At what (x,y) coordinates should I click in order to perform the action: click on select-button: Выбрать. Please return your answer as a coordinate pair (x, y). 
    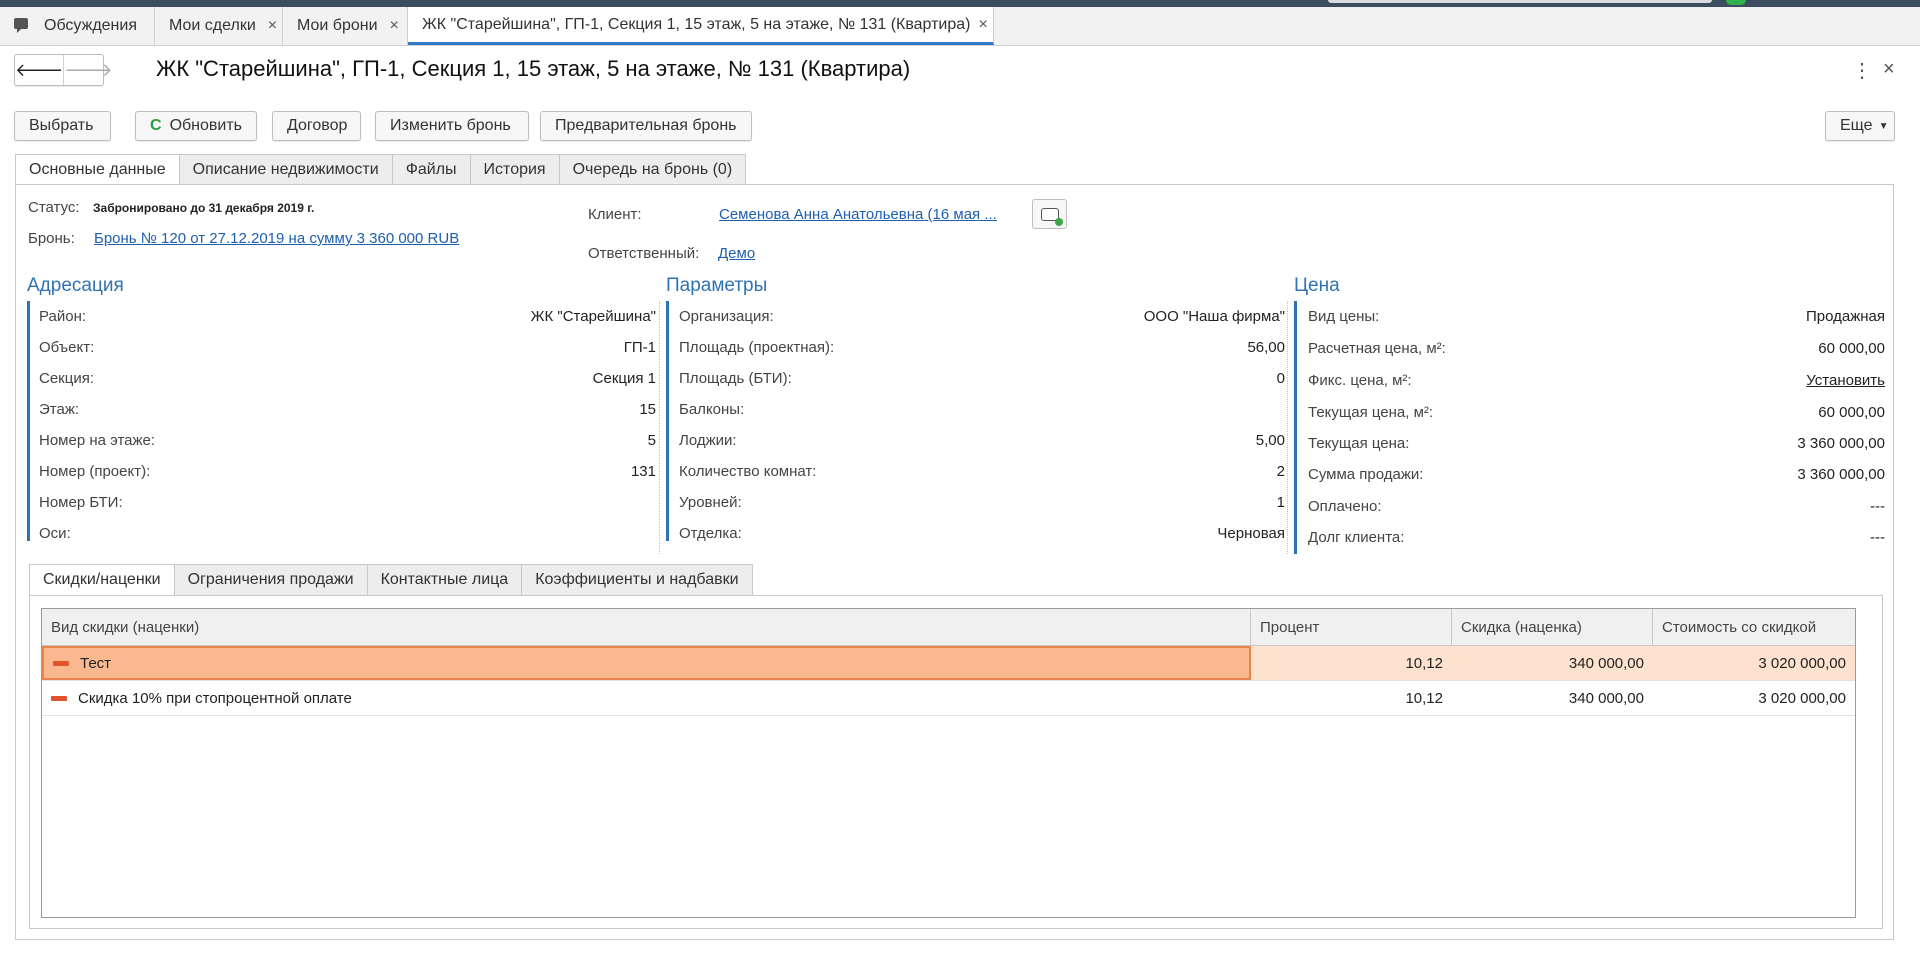
    Looking at the image, I should click on (62, 126).